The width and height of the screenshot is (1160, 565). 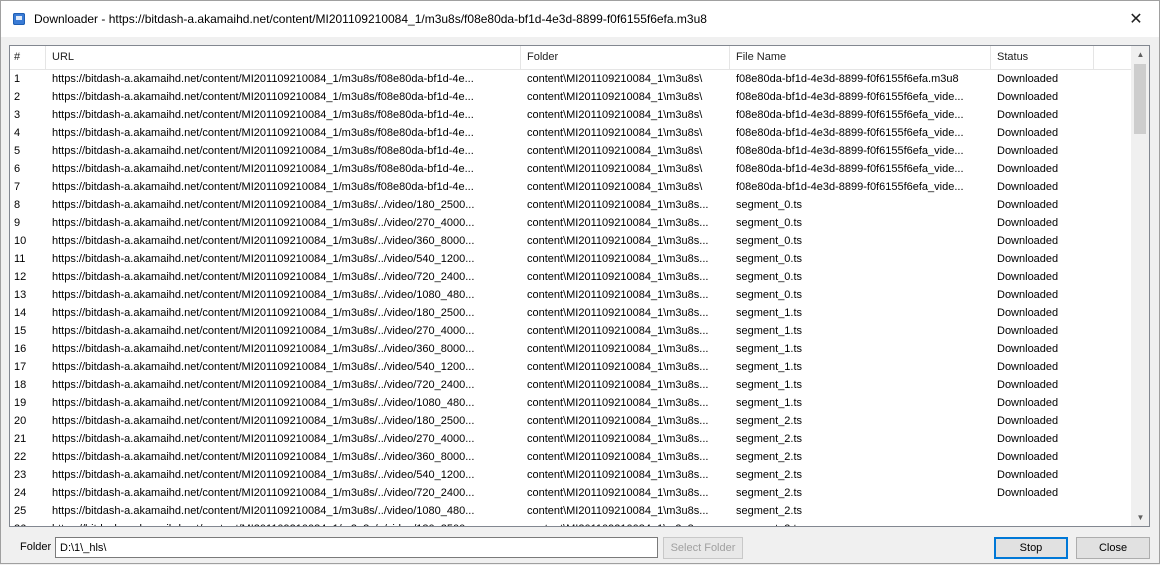 What do you see at coordinates (20, 367) in the screenshot?
I see `row-index: 17` at bounding box center [20, 367].